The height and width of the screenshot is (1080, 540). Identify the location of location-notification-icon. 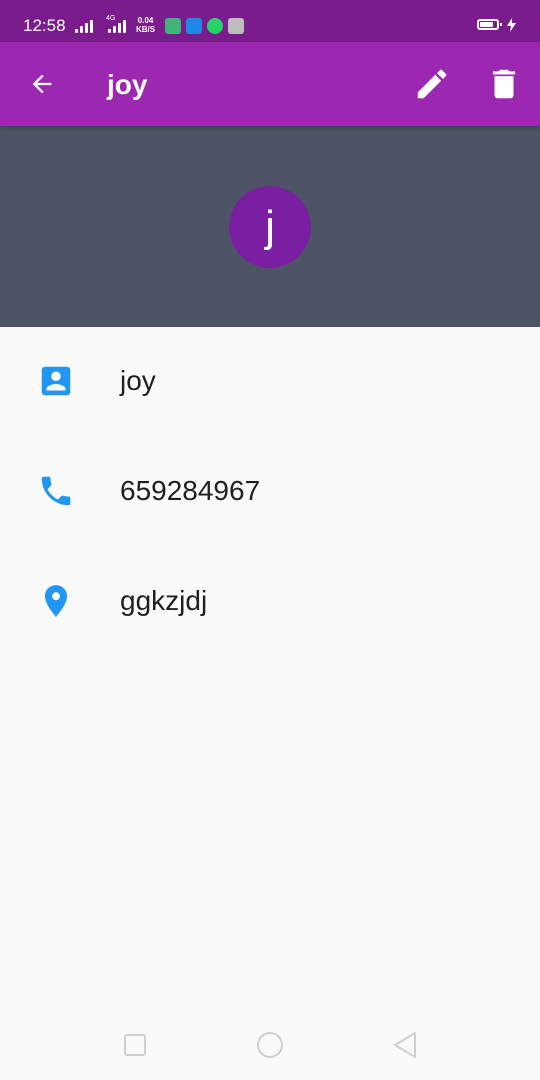
(194, 26).